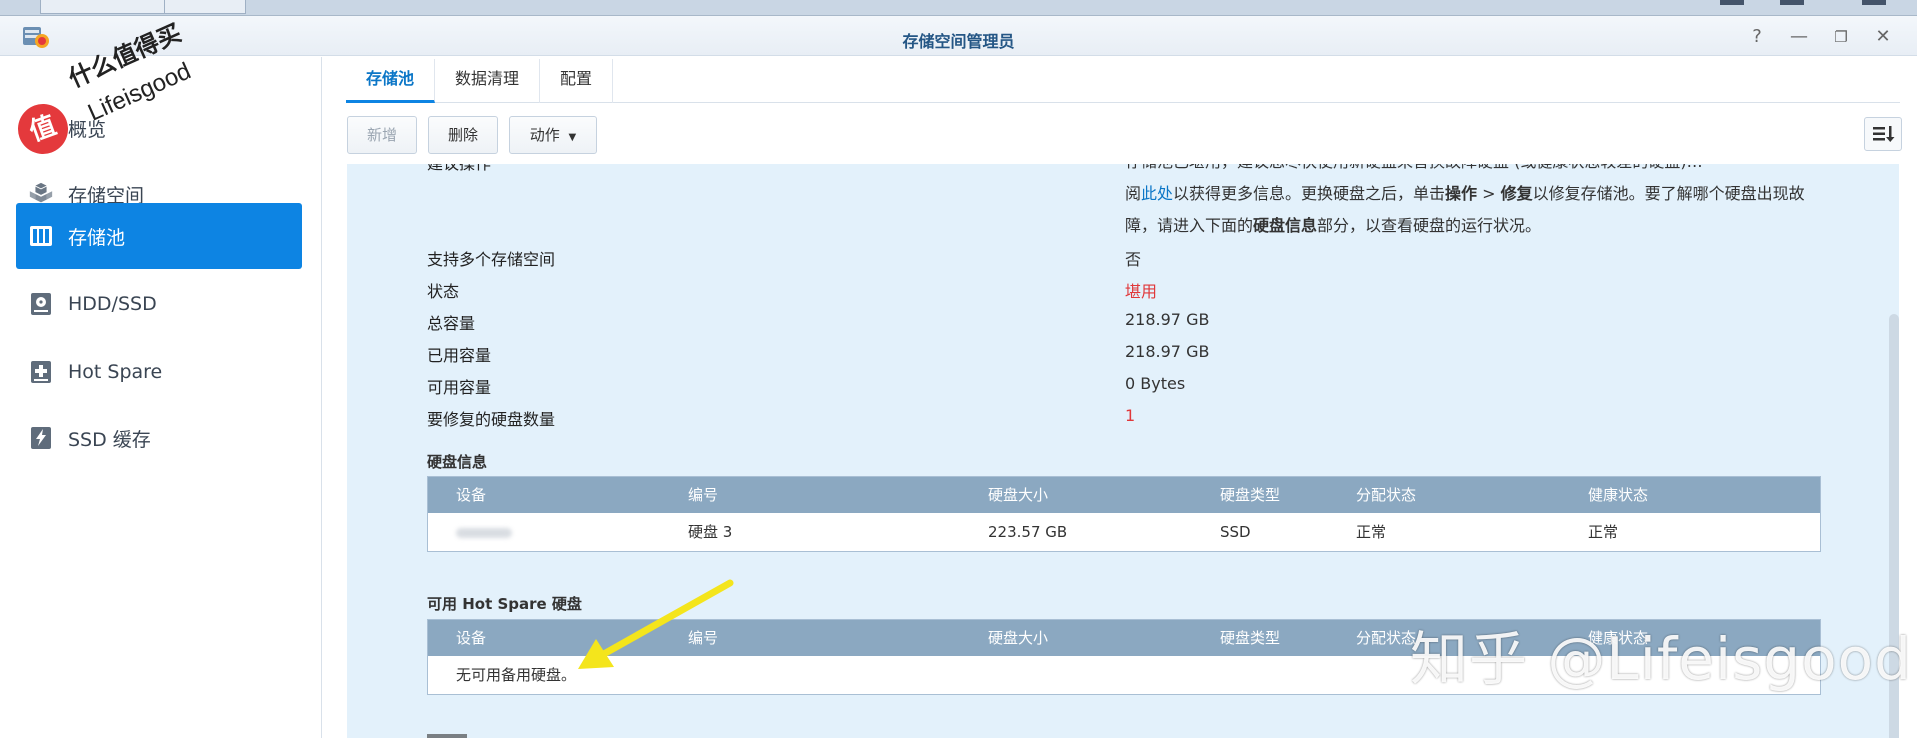 This screenshot has height=738, width=1917. What do you see at coordinates (451, 323) in the screenshot?
I see `info-label: 总容量` at bounding box center [451, 323].